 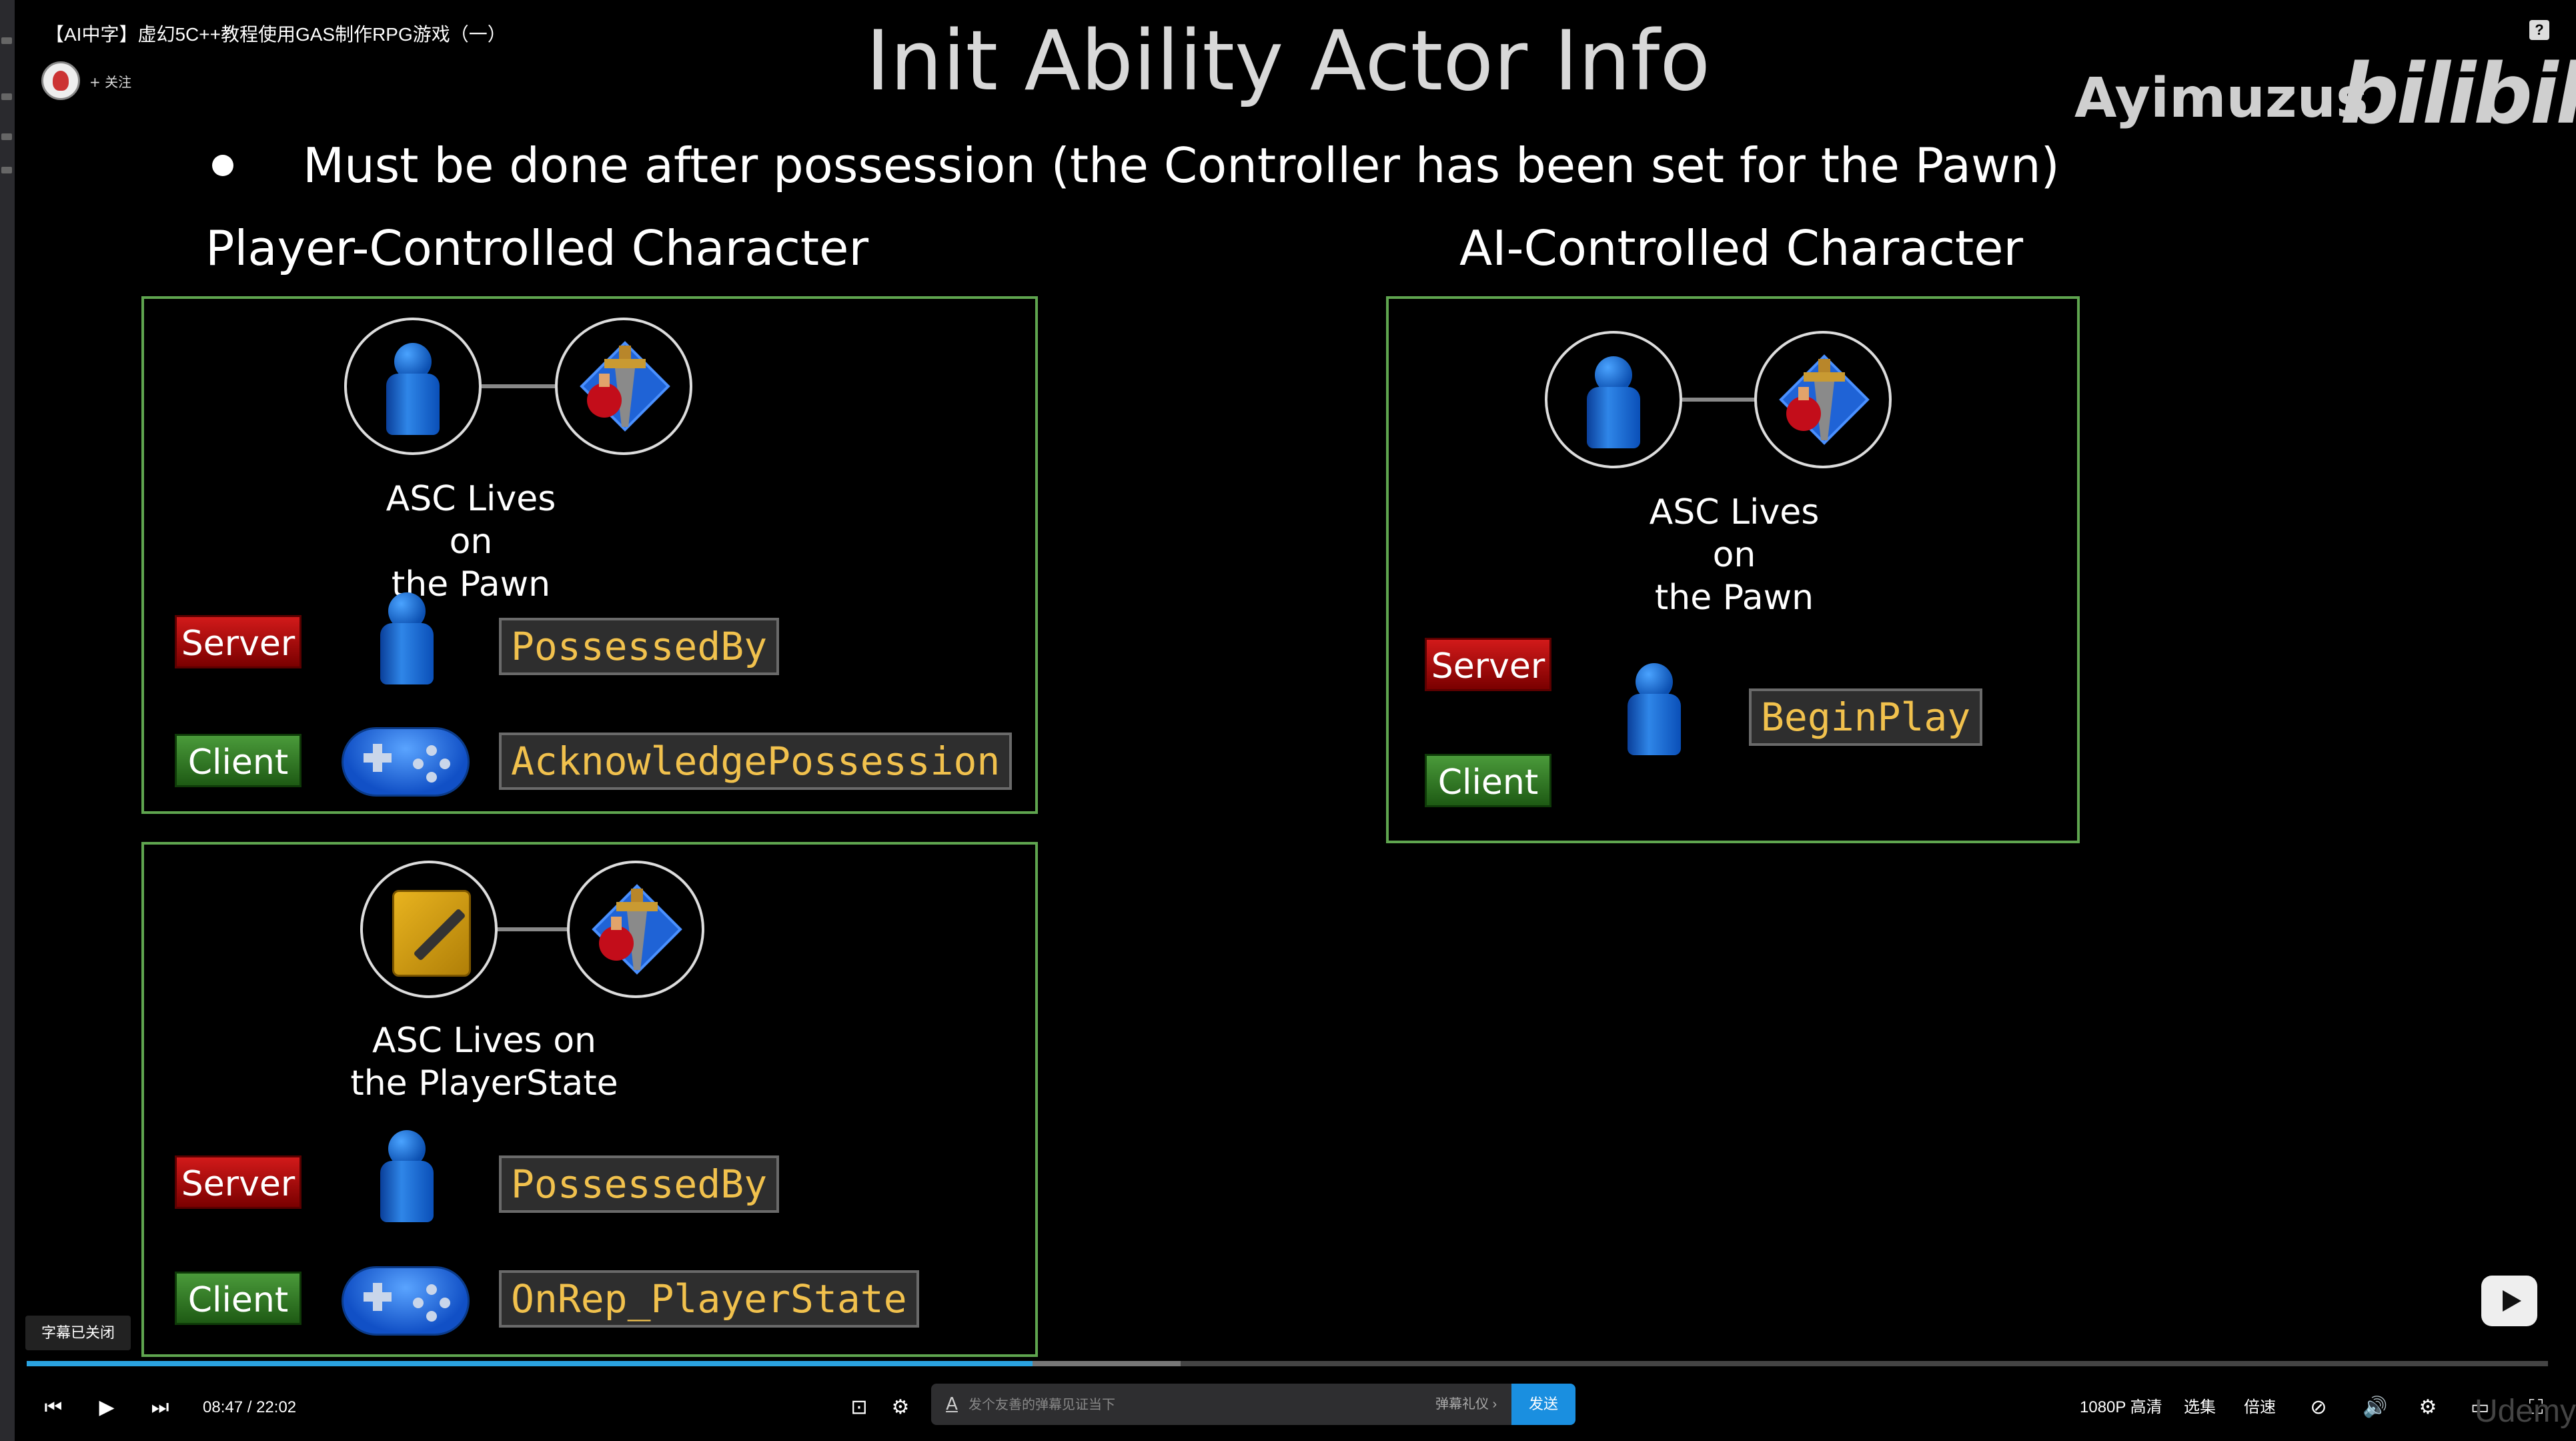 I want to click on send-button: 发送, so click(x=1543, y=1404).